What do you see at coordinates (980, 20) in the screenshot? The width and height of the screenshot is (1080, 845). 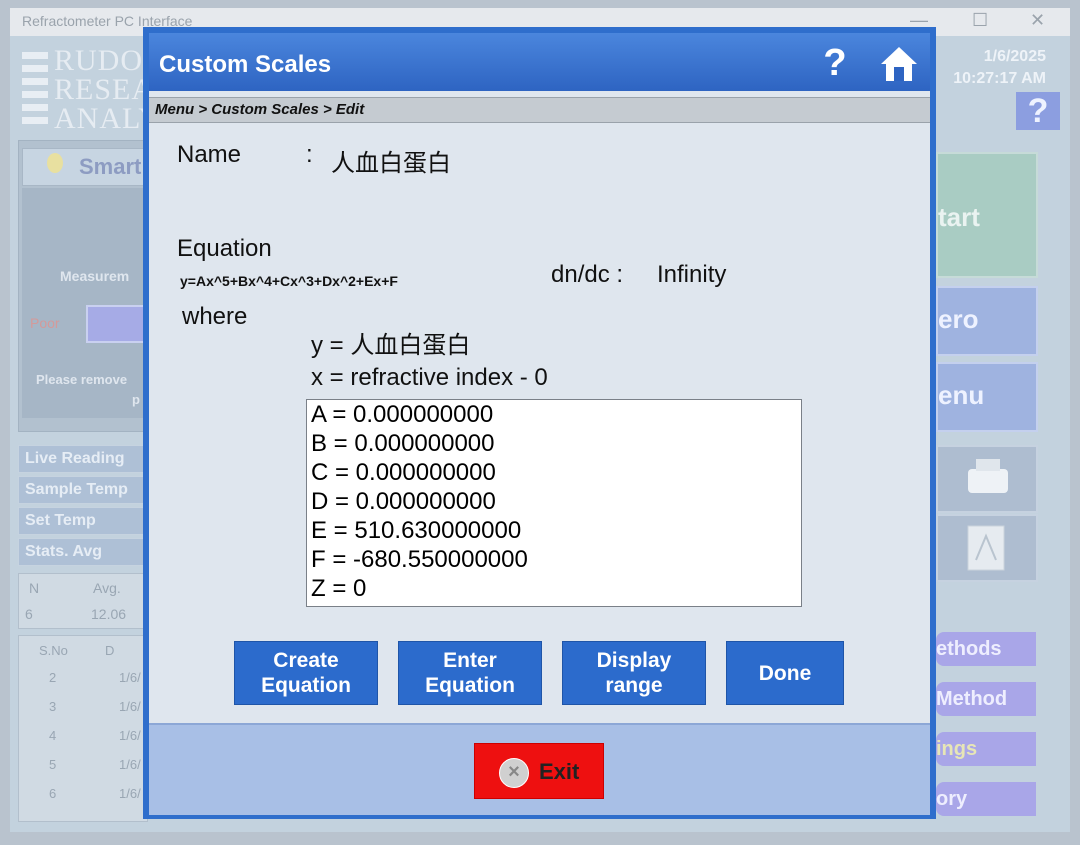 I see `maximize-icon: ☐` at bounding box center [980, 20].